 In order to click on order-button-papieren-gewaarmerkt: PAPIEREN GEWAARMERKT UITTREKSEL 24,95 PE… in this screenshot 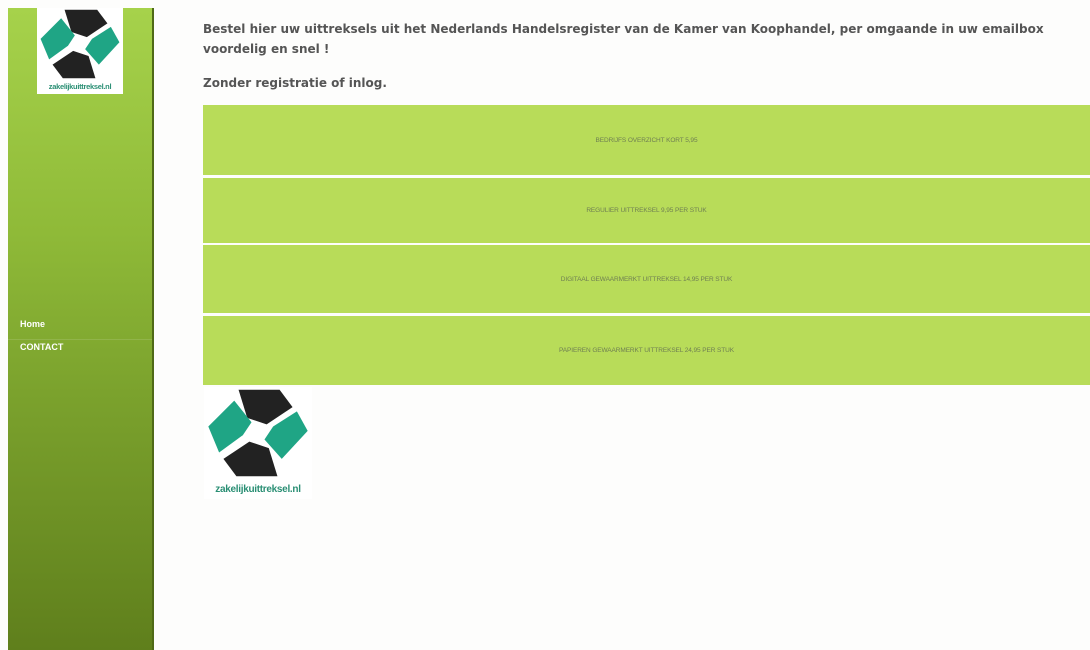, I will do `click(646, 350)`.